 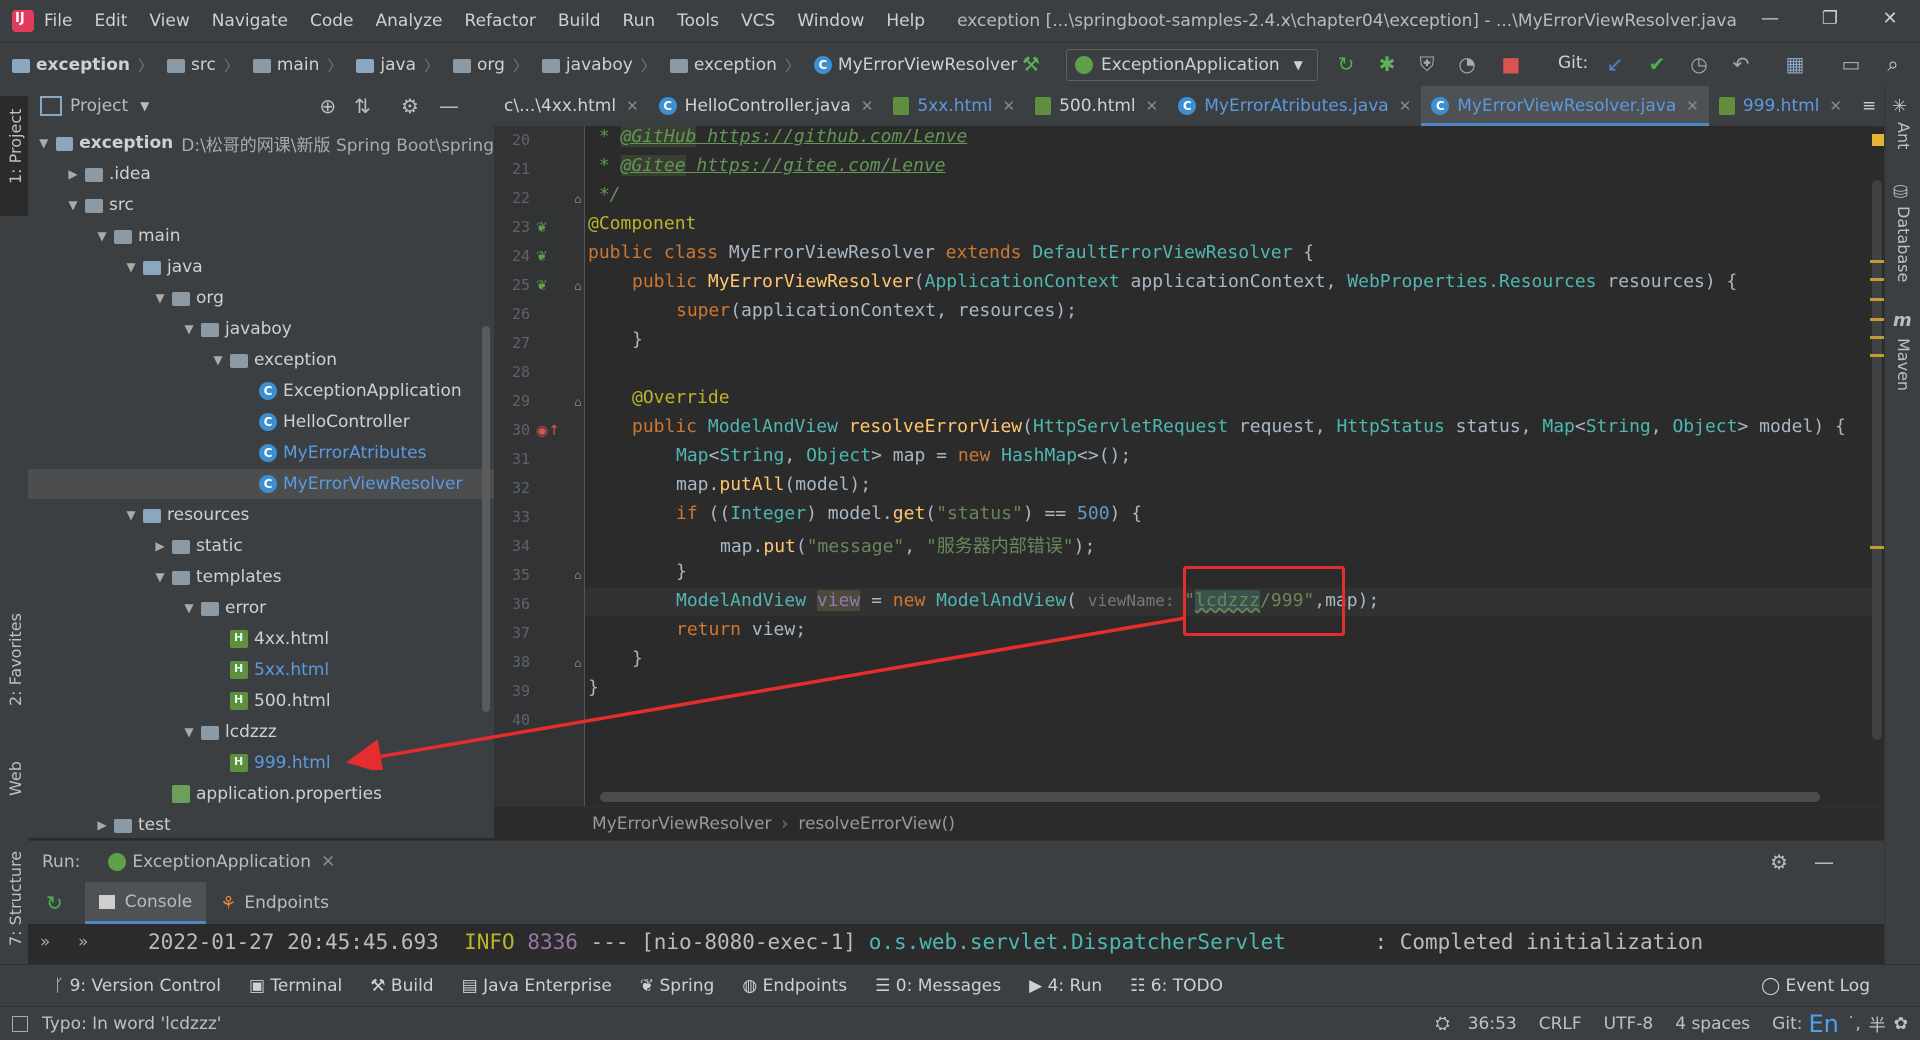 What do you see at coordinates (500, 21) in the screenshot?
I see `menu-refactor: Refactor` at bounding box center [500, 21].